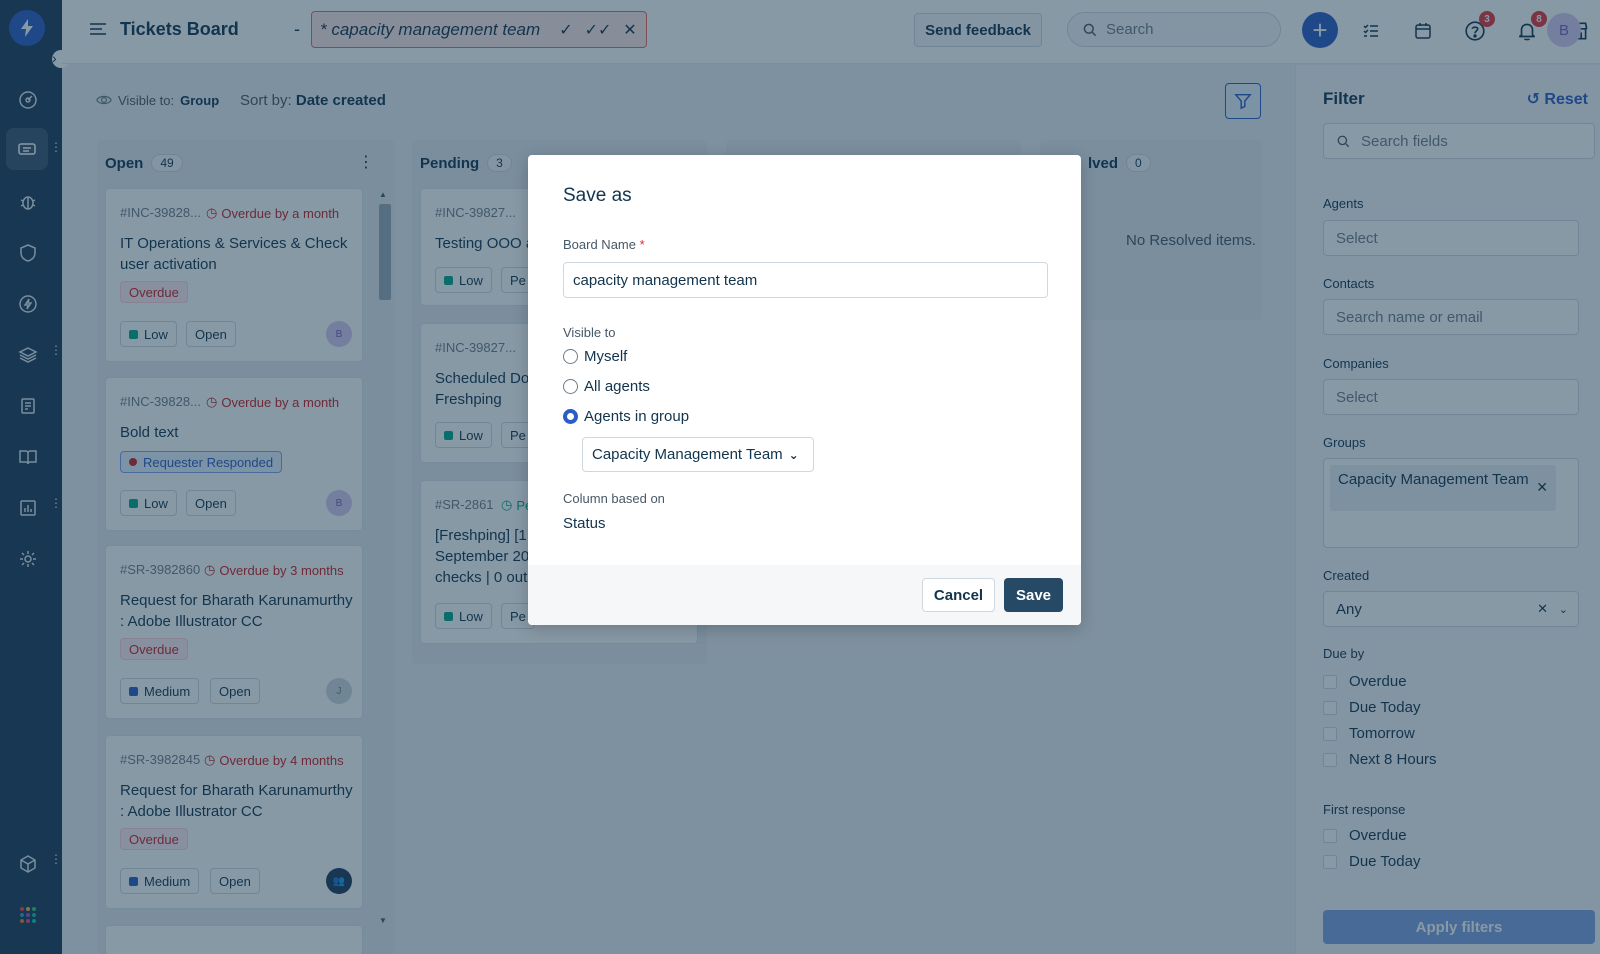 Image resolution: width=1600 pixels, height=954 pixels. Describe the element at coordinates (793, 454) in the screenshot. I see `chevron-down-icon: ⌄` at that location.